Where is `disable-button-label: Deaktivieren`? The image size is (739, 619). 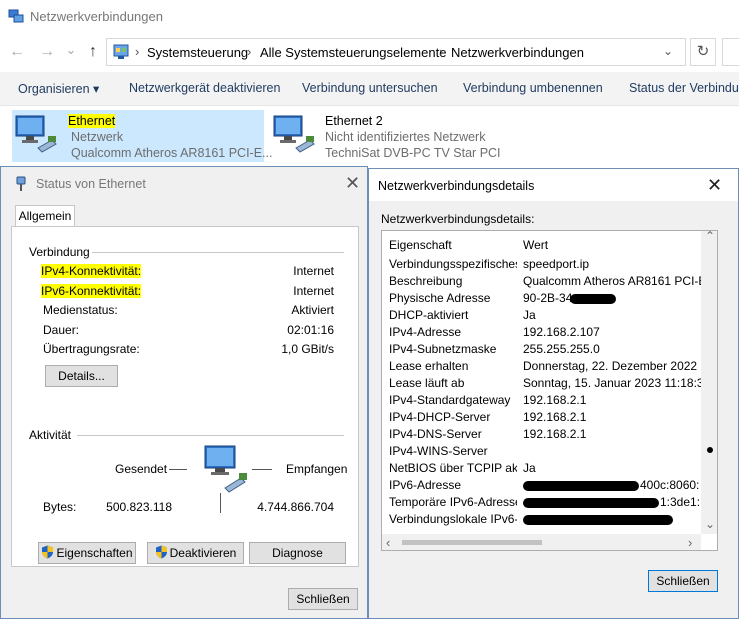 disable-button-label: Deaktivieren is located at coordinates (203, 553).